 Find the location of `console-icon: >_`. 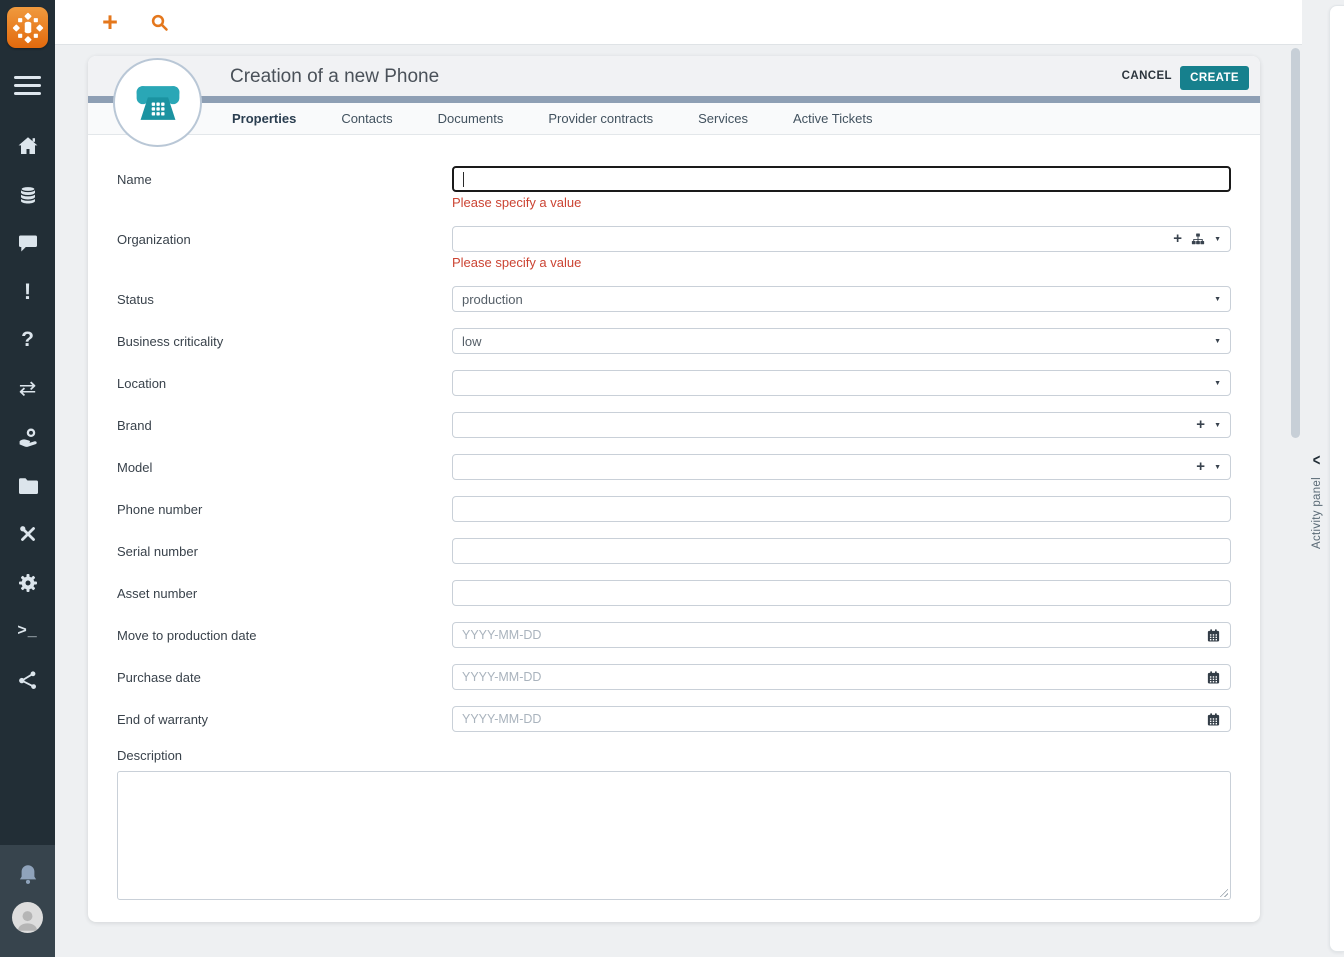

console-icon: >_ is located at coordinates (27, 630).